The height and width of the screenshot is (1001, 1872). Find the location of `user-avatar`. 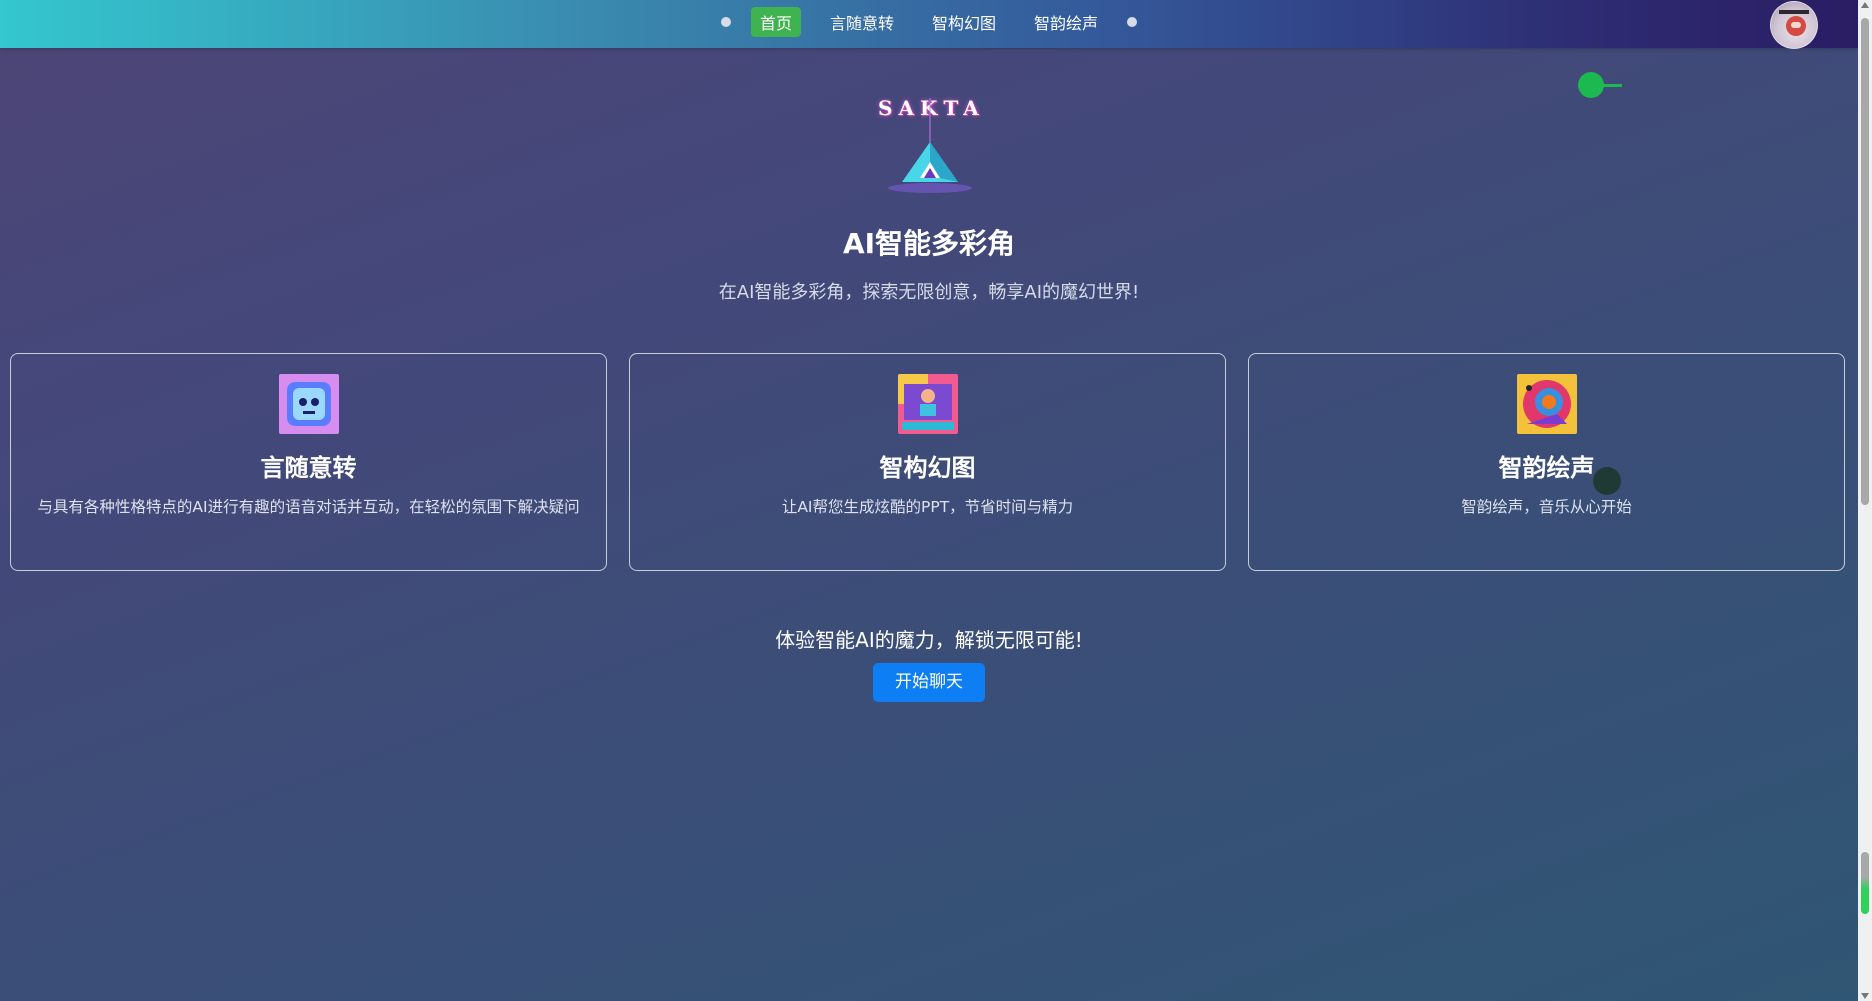

user-avatar is located at coordinates (1794, 25).